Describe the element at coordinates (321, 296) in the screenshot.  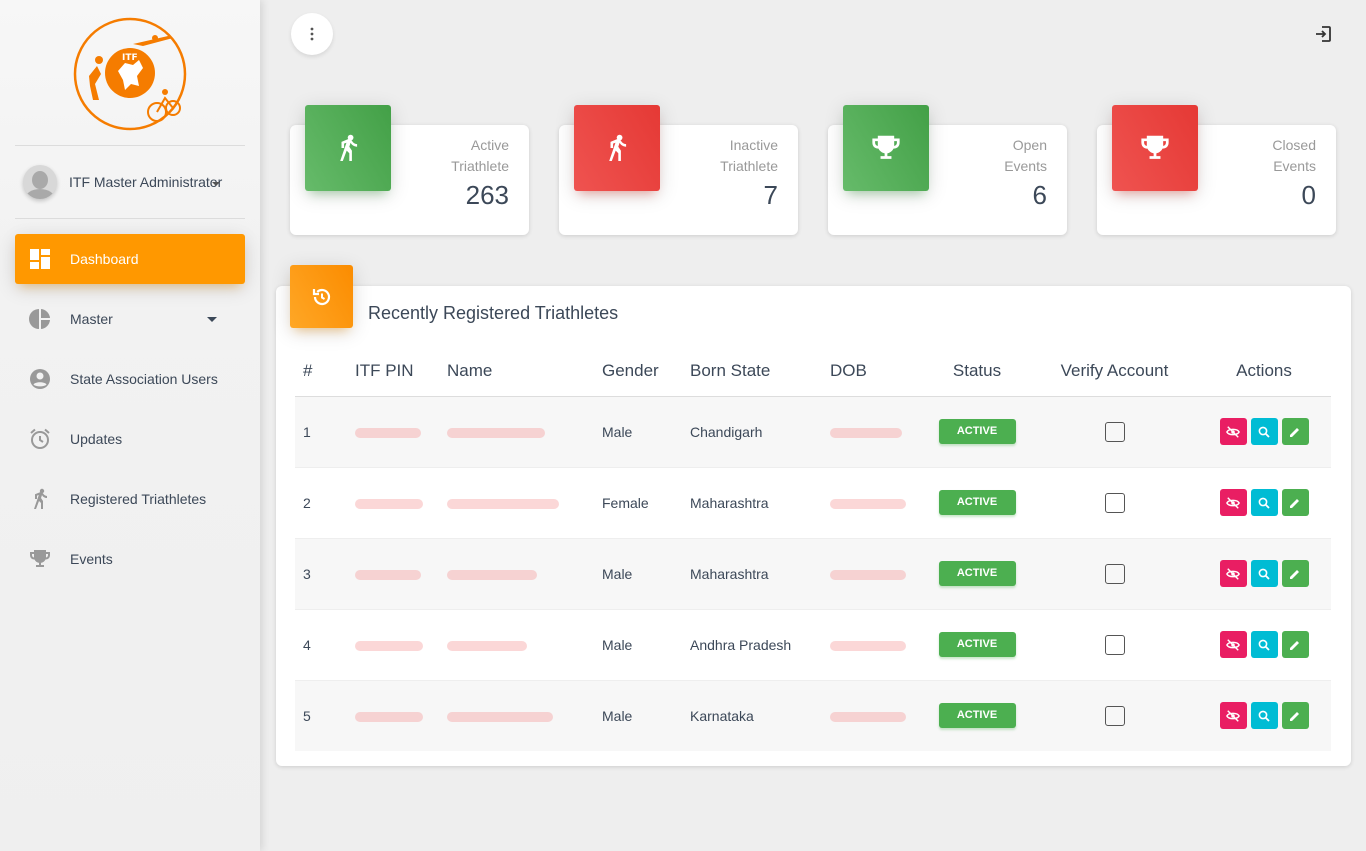
I see `history-icon` at that location.